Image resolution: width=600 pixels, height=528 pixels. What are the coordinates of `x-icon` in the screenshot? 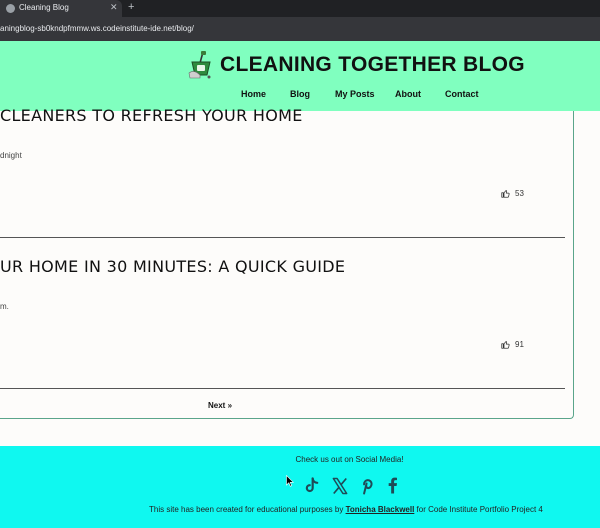 It's located at (340, 486).